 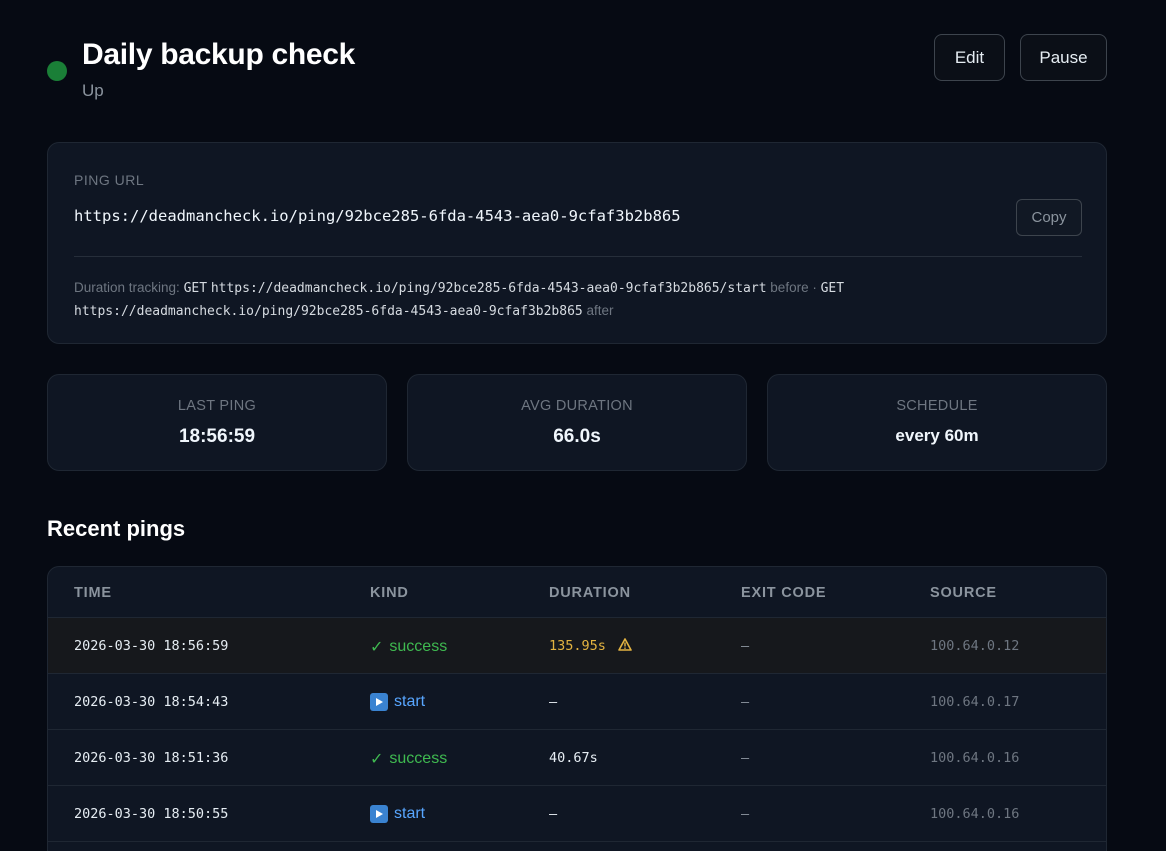 I want to click on duration-value: 135.95s, so click(x=577, y=646).